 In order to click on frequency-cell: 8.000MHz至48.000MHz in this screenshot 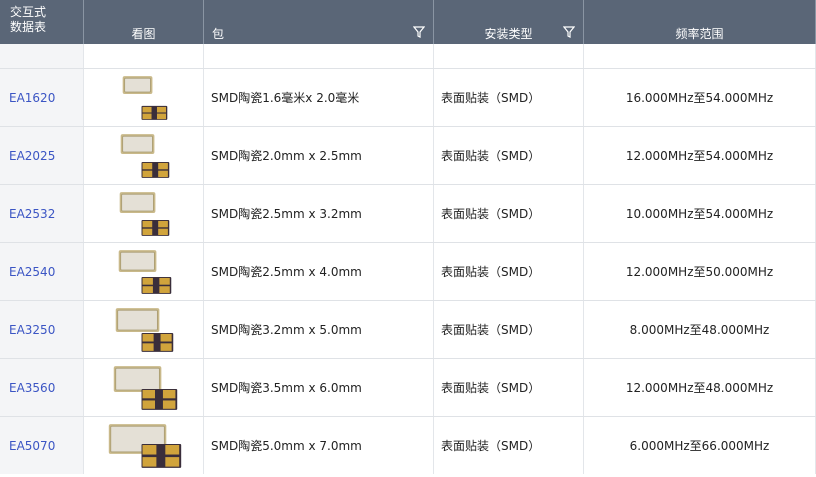, I will do `click(700, 329)`.